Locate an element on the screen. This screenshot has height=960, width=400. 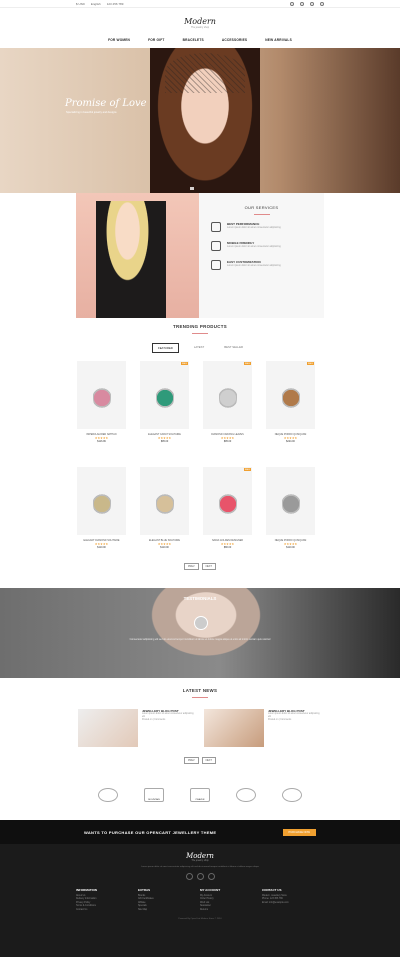
testimonial-background-image is located at coordinates (220, 633).